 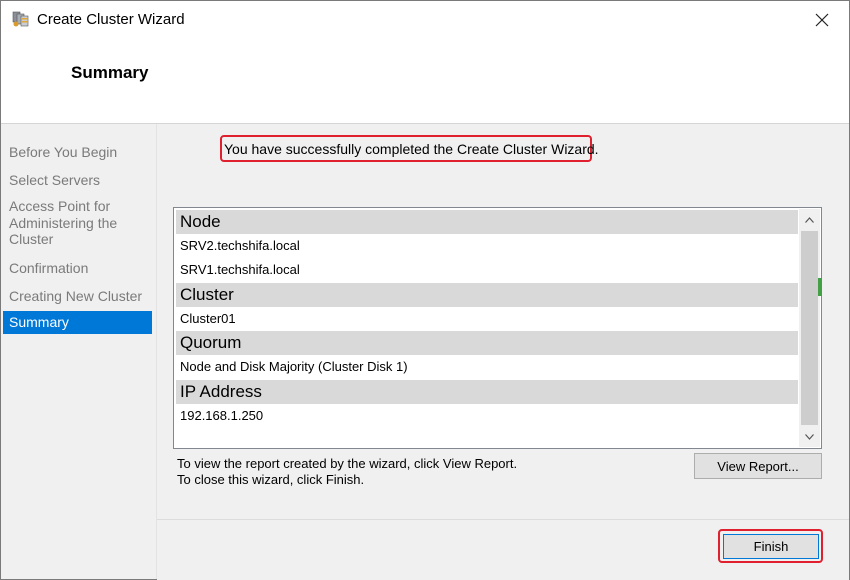 What do you see at coordinates (77, 152) in the screenshot?
I see `nav-step-before-you-begin: Before You Begin` at bounding box center [77, 152].